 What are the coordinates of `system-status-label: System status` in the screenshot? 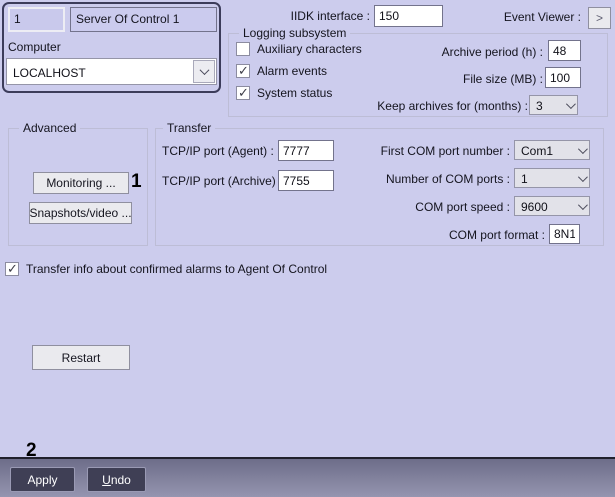 It's located at (295, 92).